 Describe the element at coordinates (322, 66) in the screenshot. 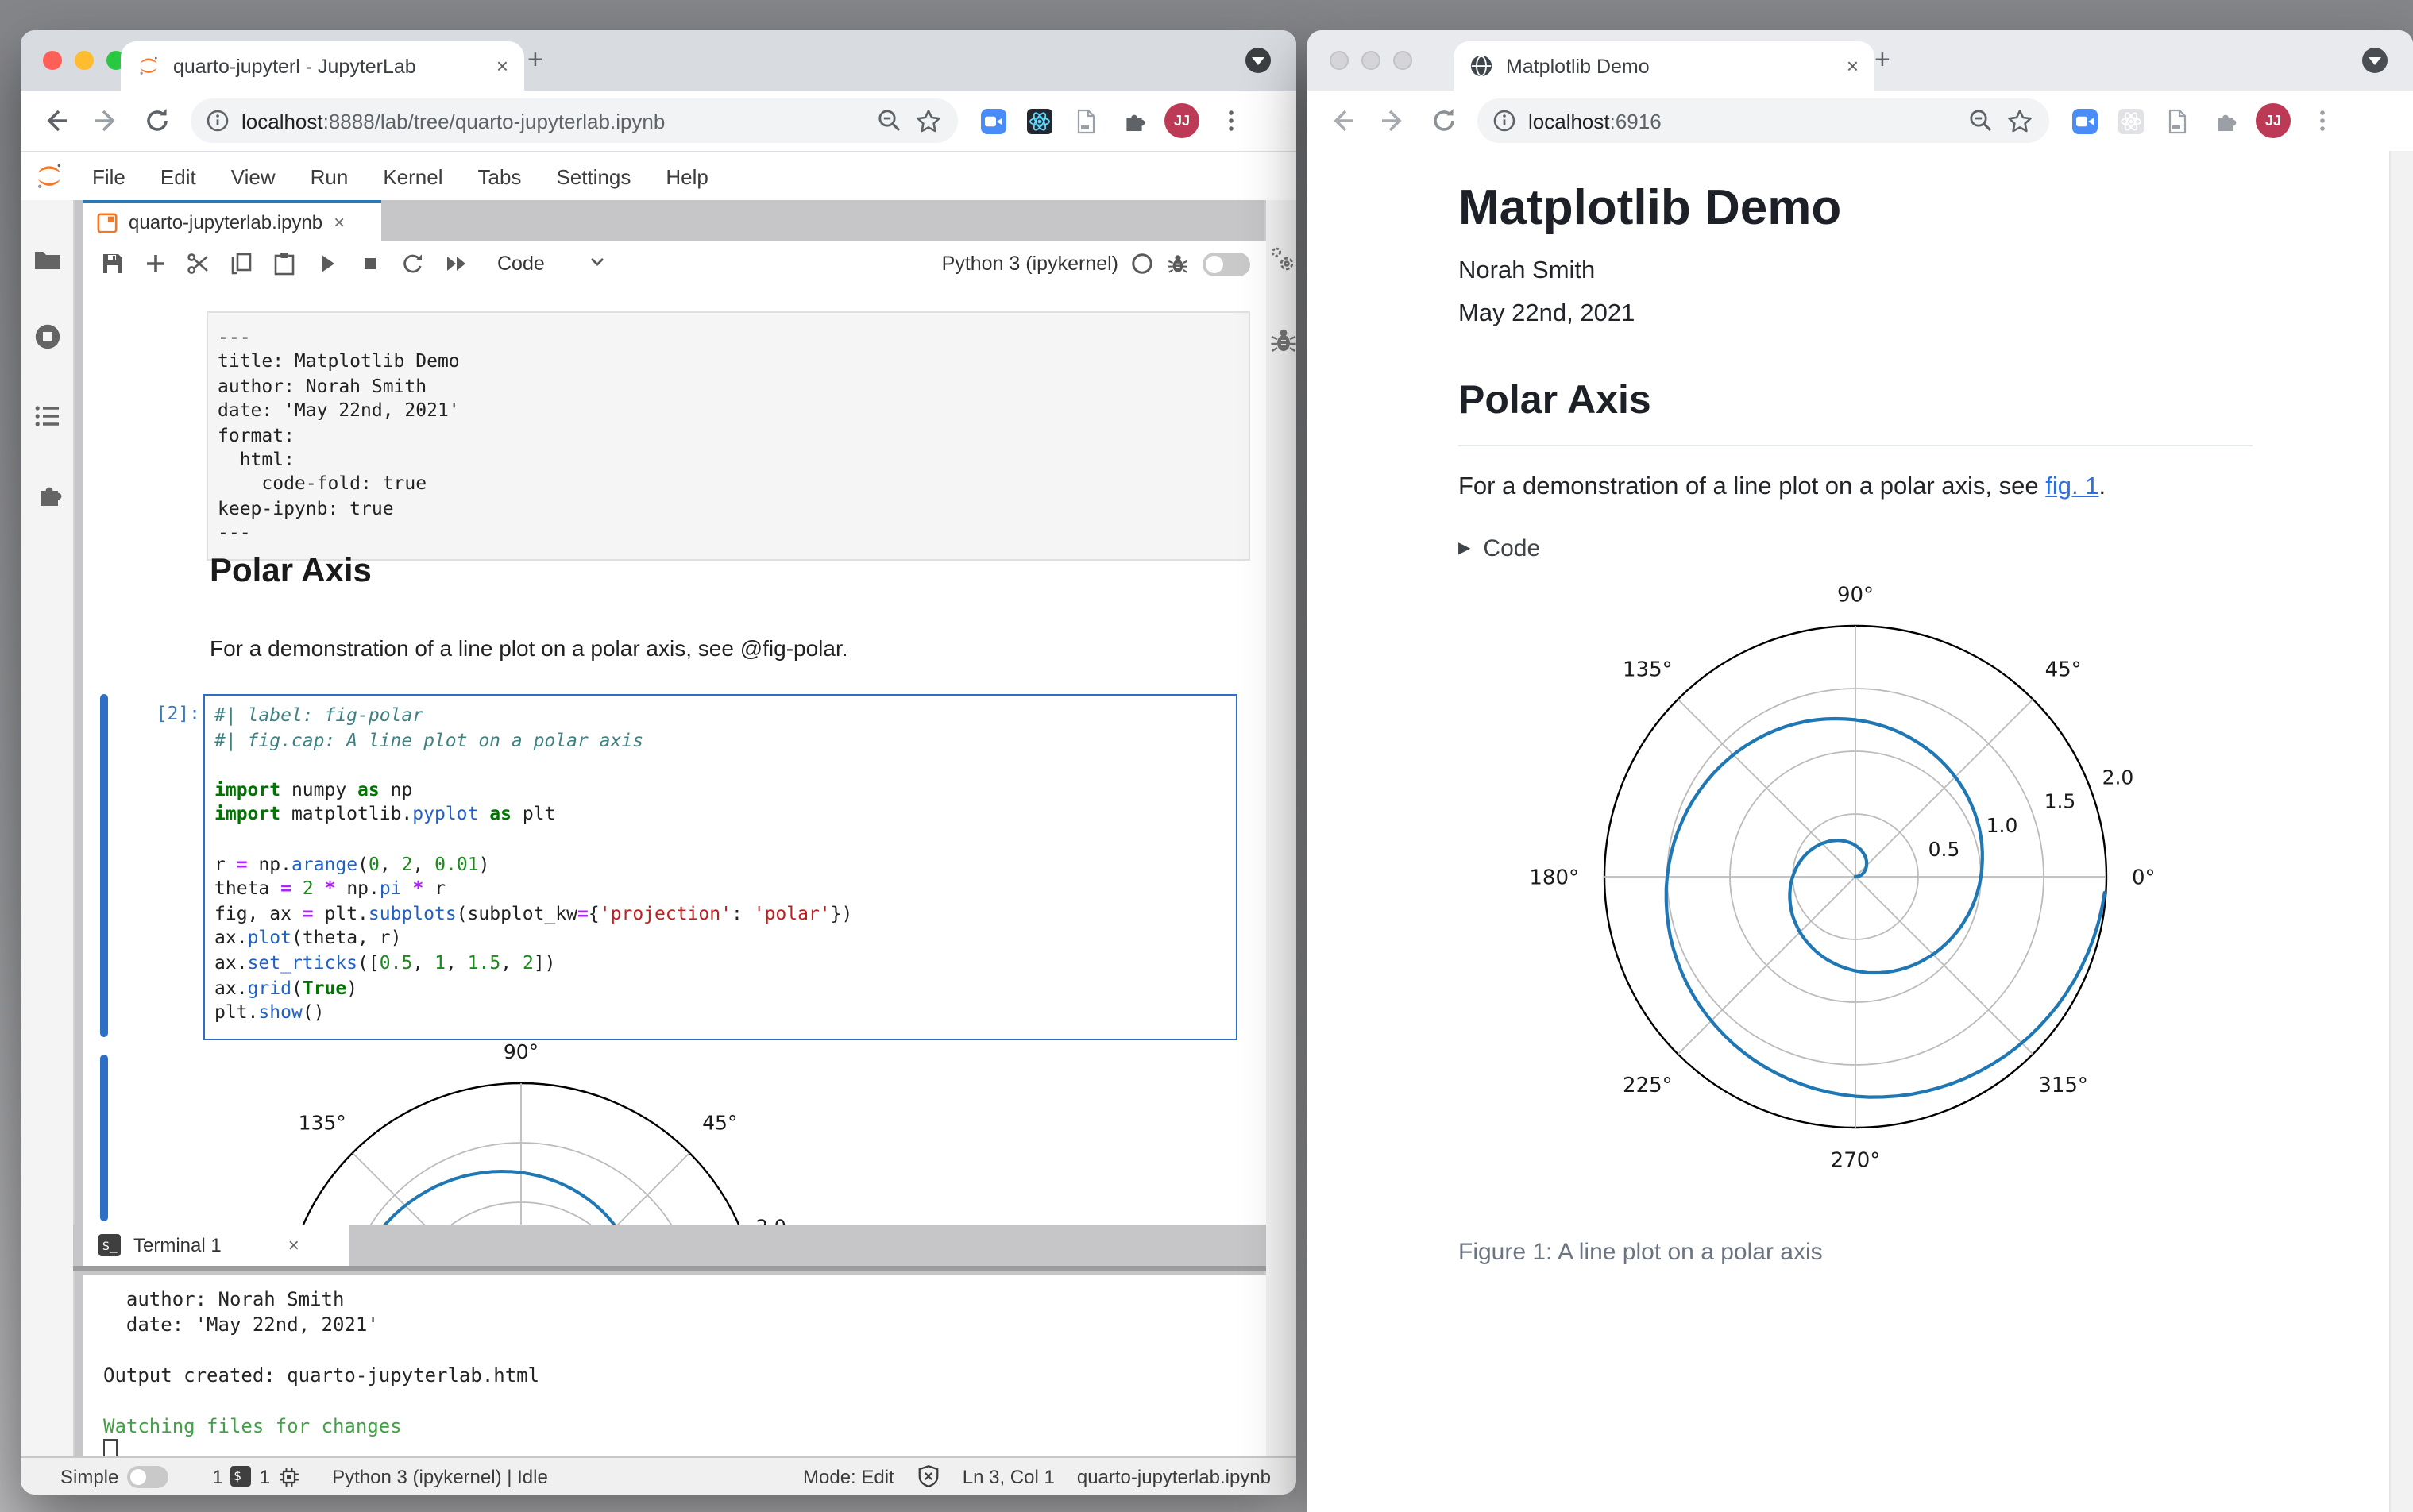

I see `browser-tab-jupyterlab: quarto-jupyterl - JupyterLab ×` at that location.